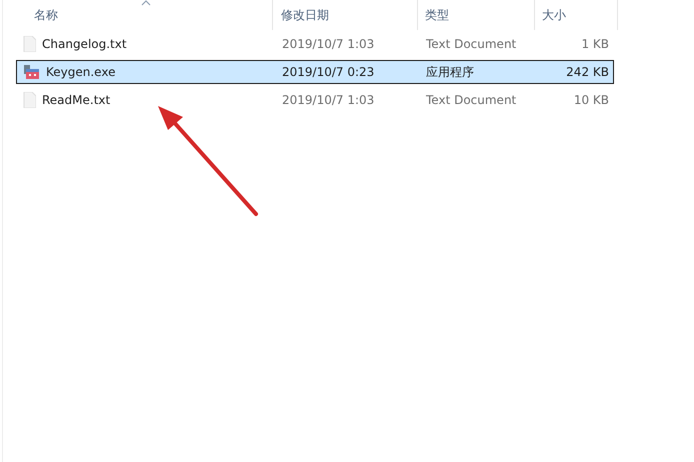 This screenshot has width=694, height=462. I want to click on column-header: 修改日期, so click(345, 15).